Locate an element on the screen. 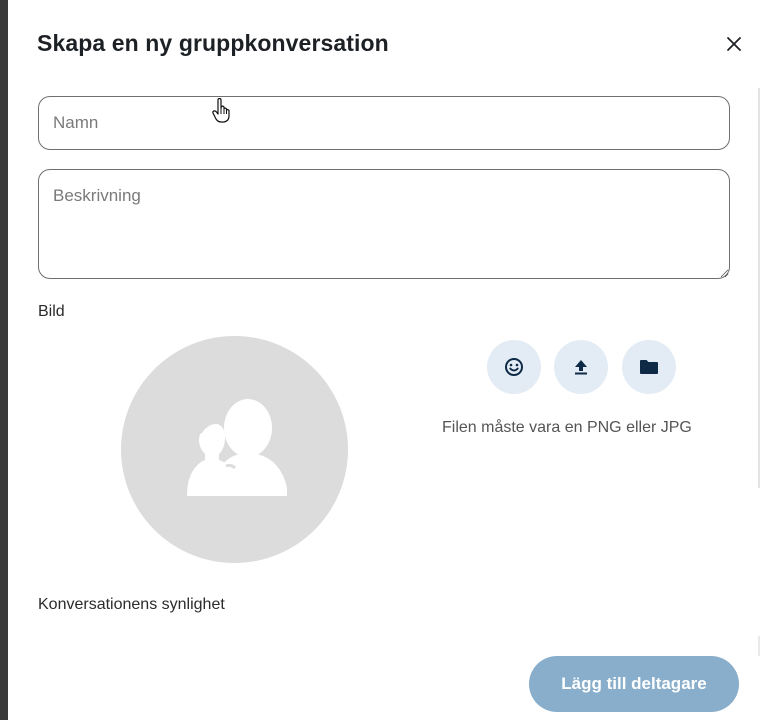 The width and height of the screenshot is (760, 720). visibility-label: Konversationens synlighet is located at coordinates (131, 604).